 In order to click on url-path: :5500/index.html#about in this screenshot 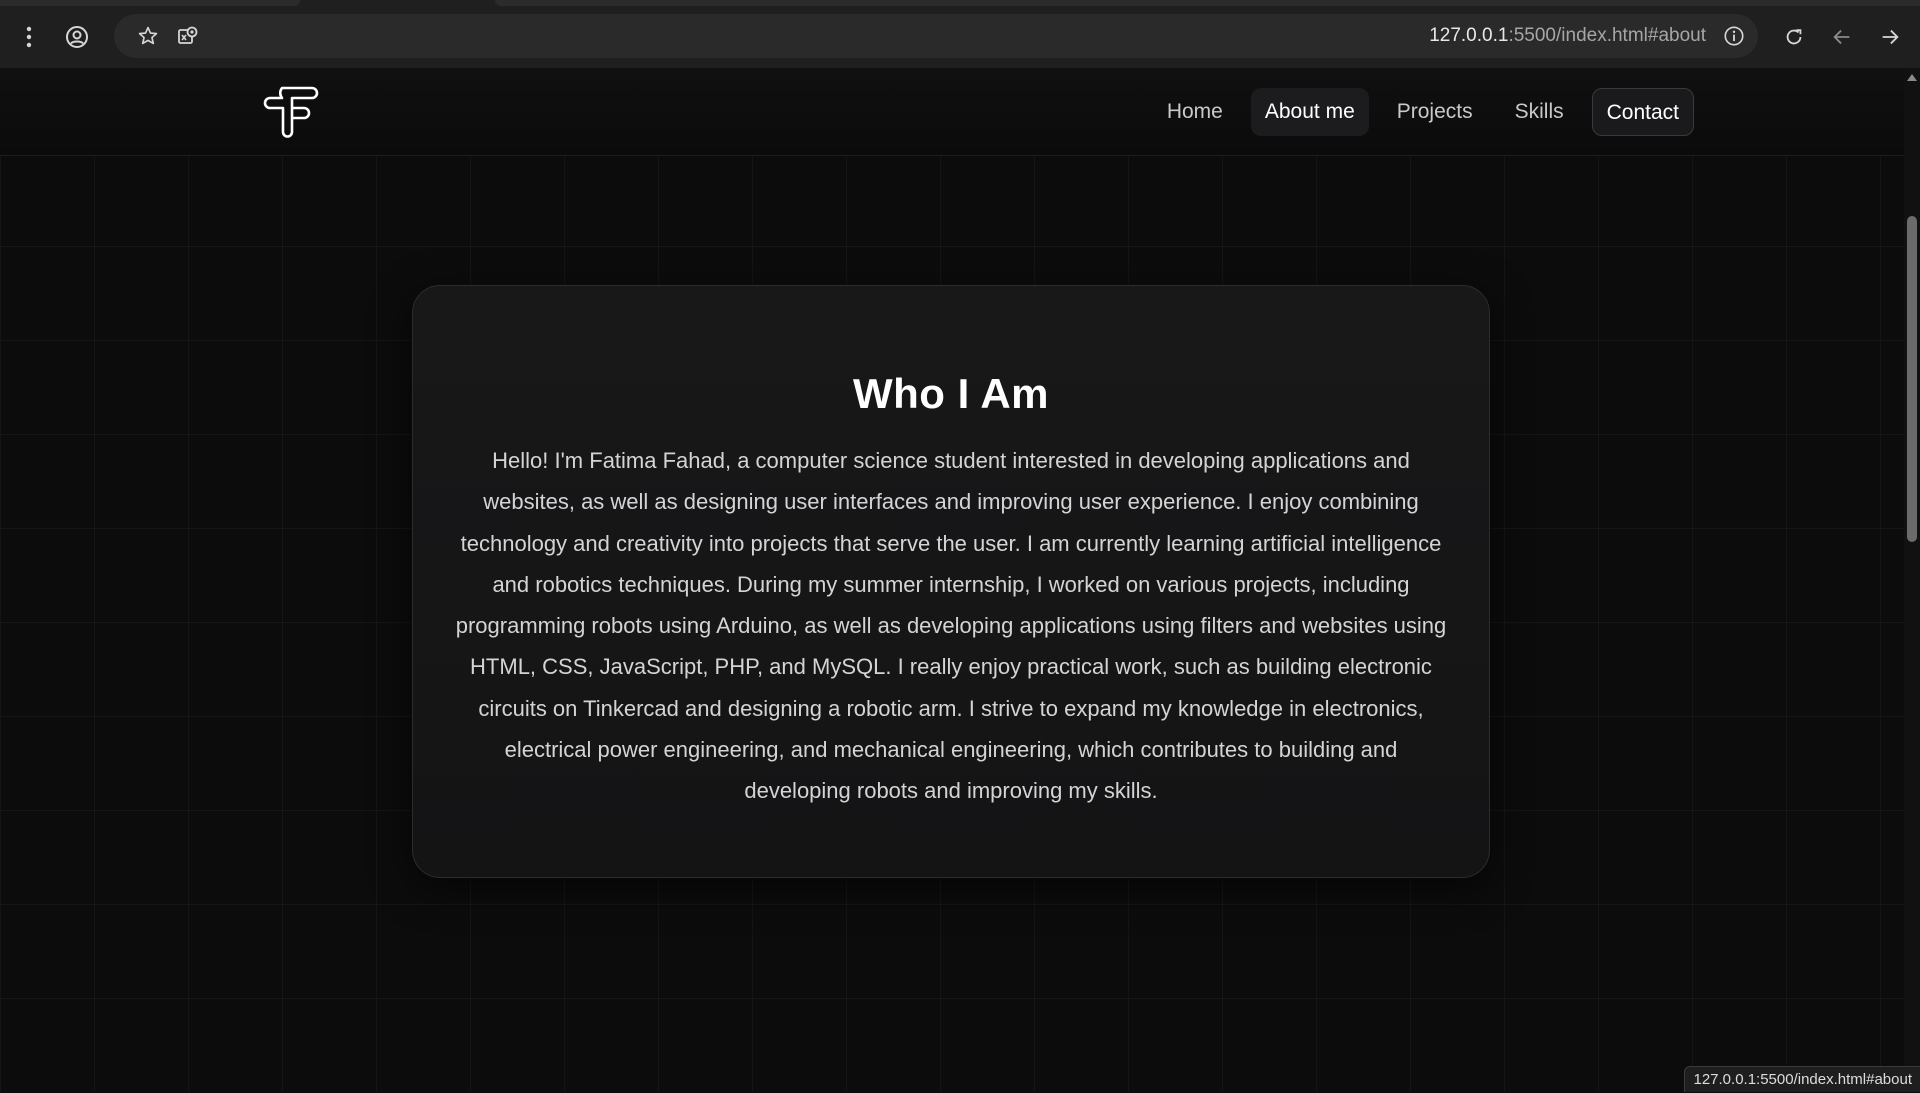, I will do `click(1607, 35)`.